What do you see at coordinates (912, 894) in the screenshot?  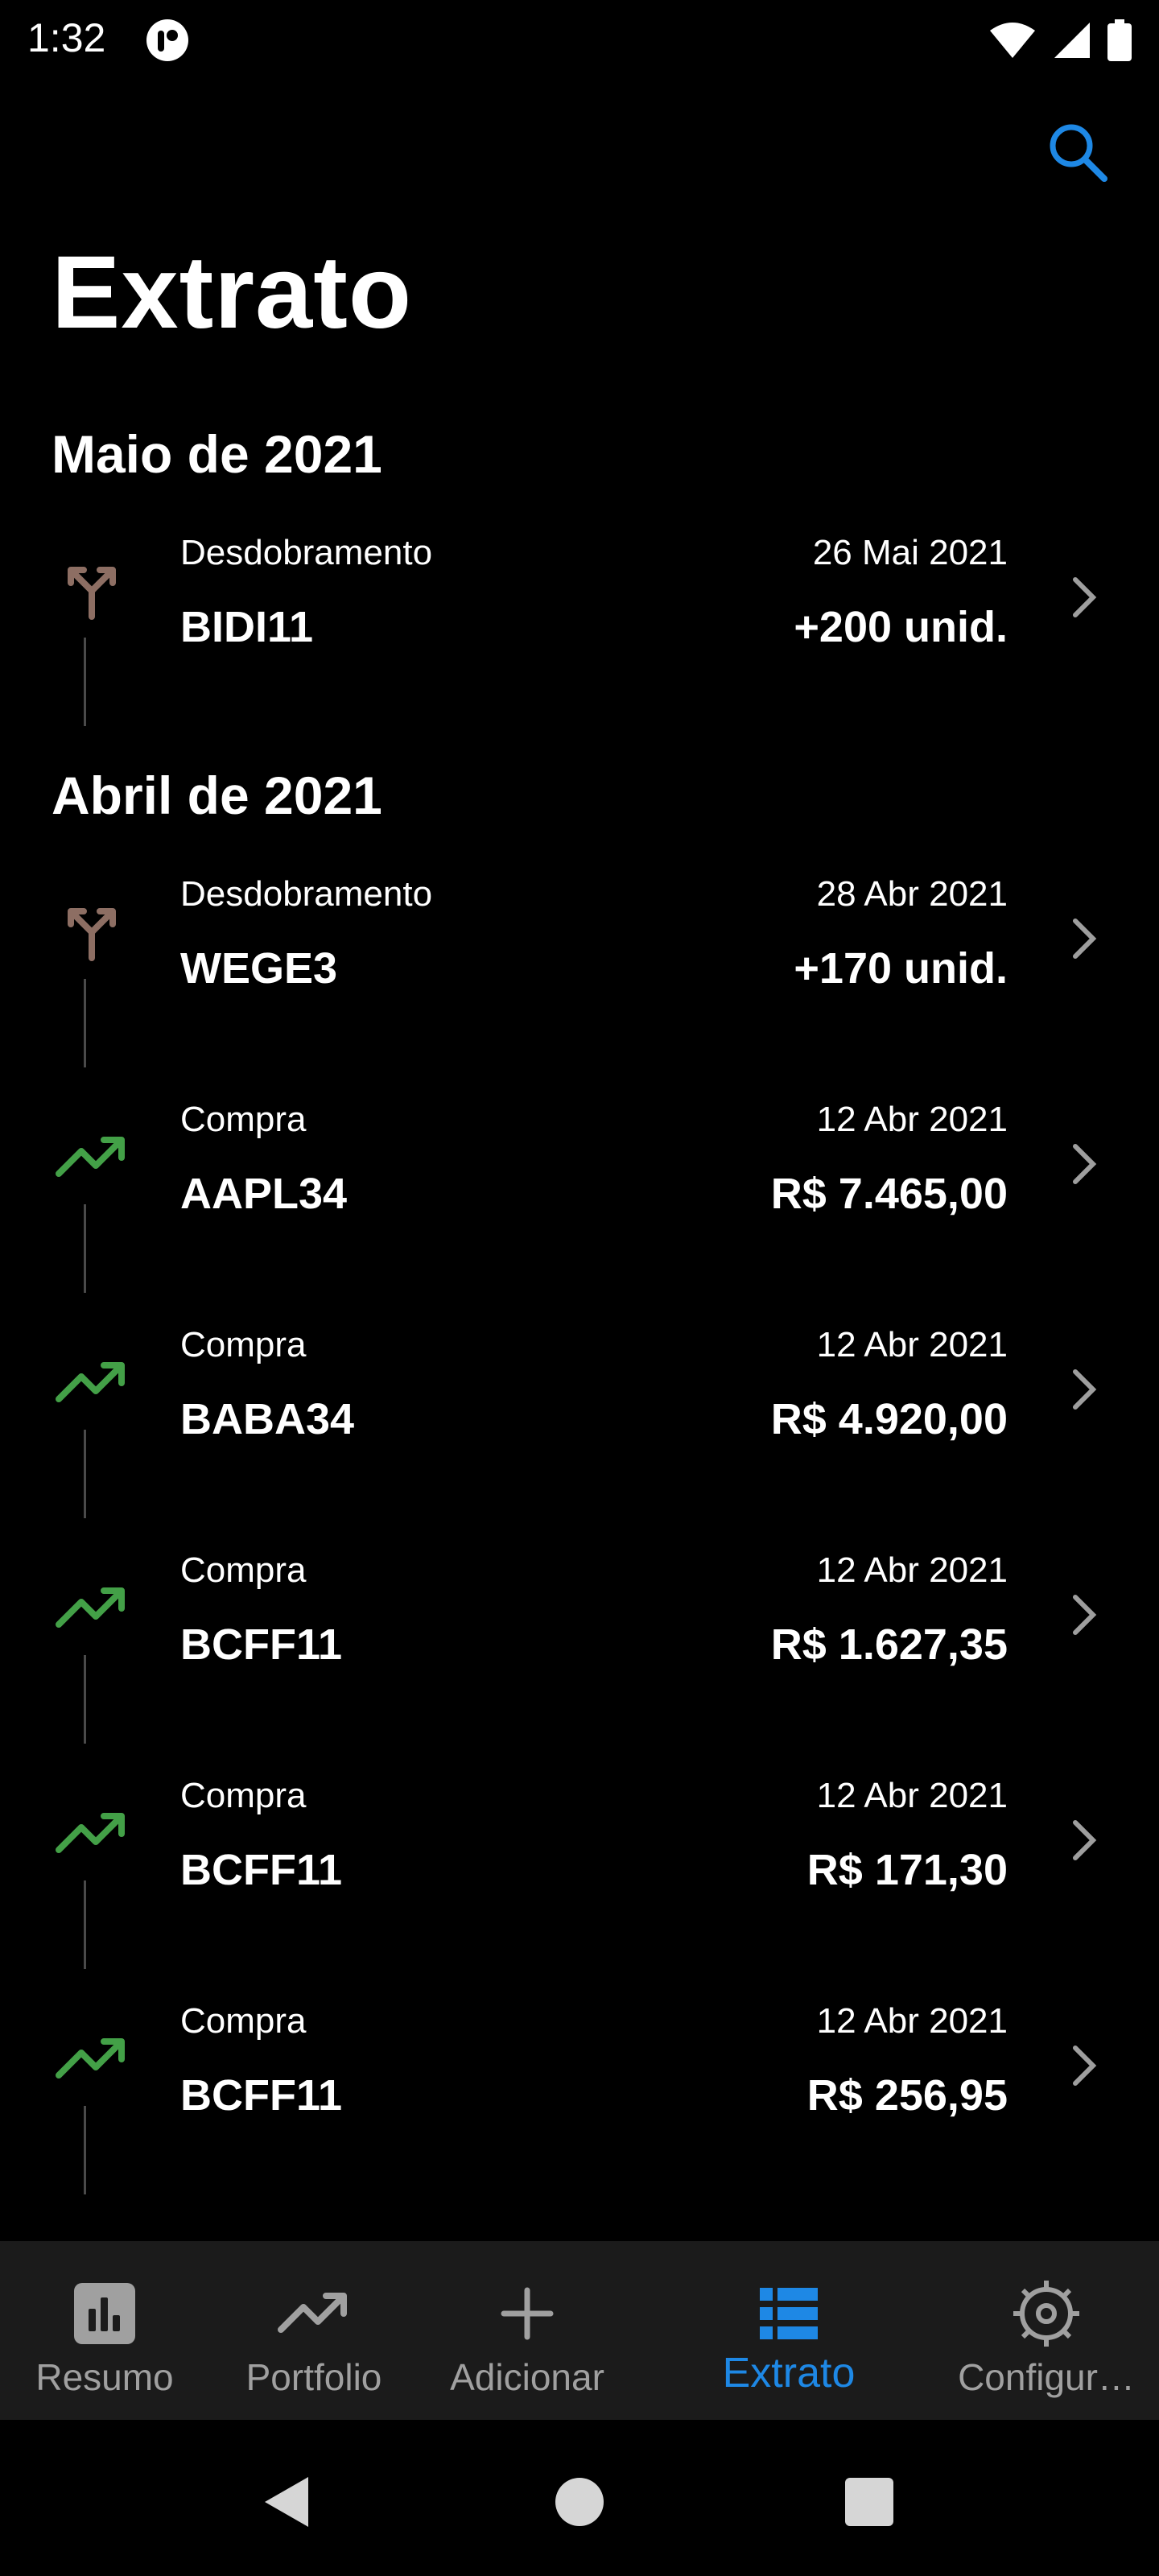 I see `transaction-date: 28 Abr 2021` at bounding box center [912, 894].